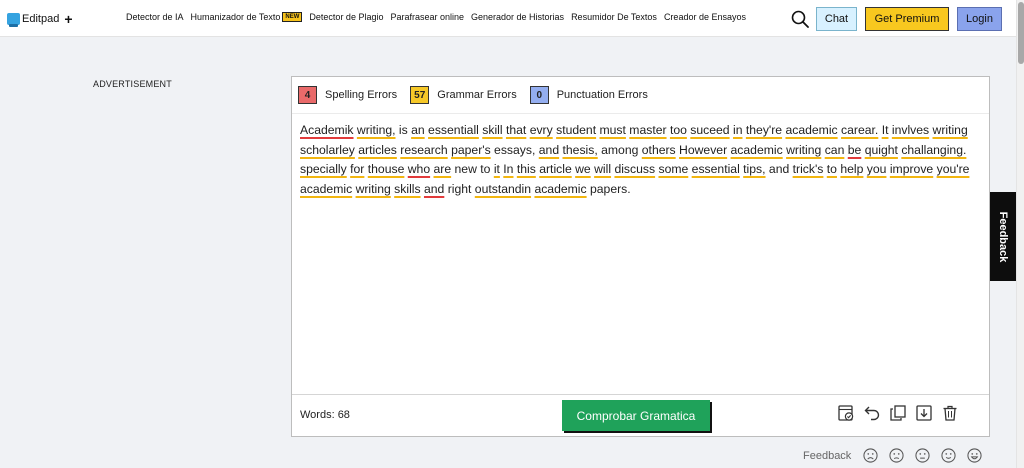  Describe the element at coordinates (434, 189) in the screenshot. I see `spelling-error-word: and` at that location.